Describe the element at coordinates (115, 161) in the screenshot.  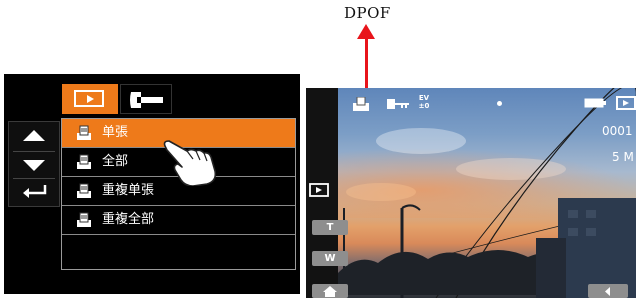
I see `menu-item-label: 全部` at that location.